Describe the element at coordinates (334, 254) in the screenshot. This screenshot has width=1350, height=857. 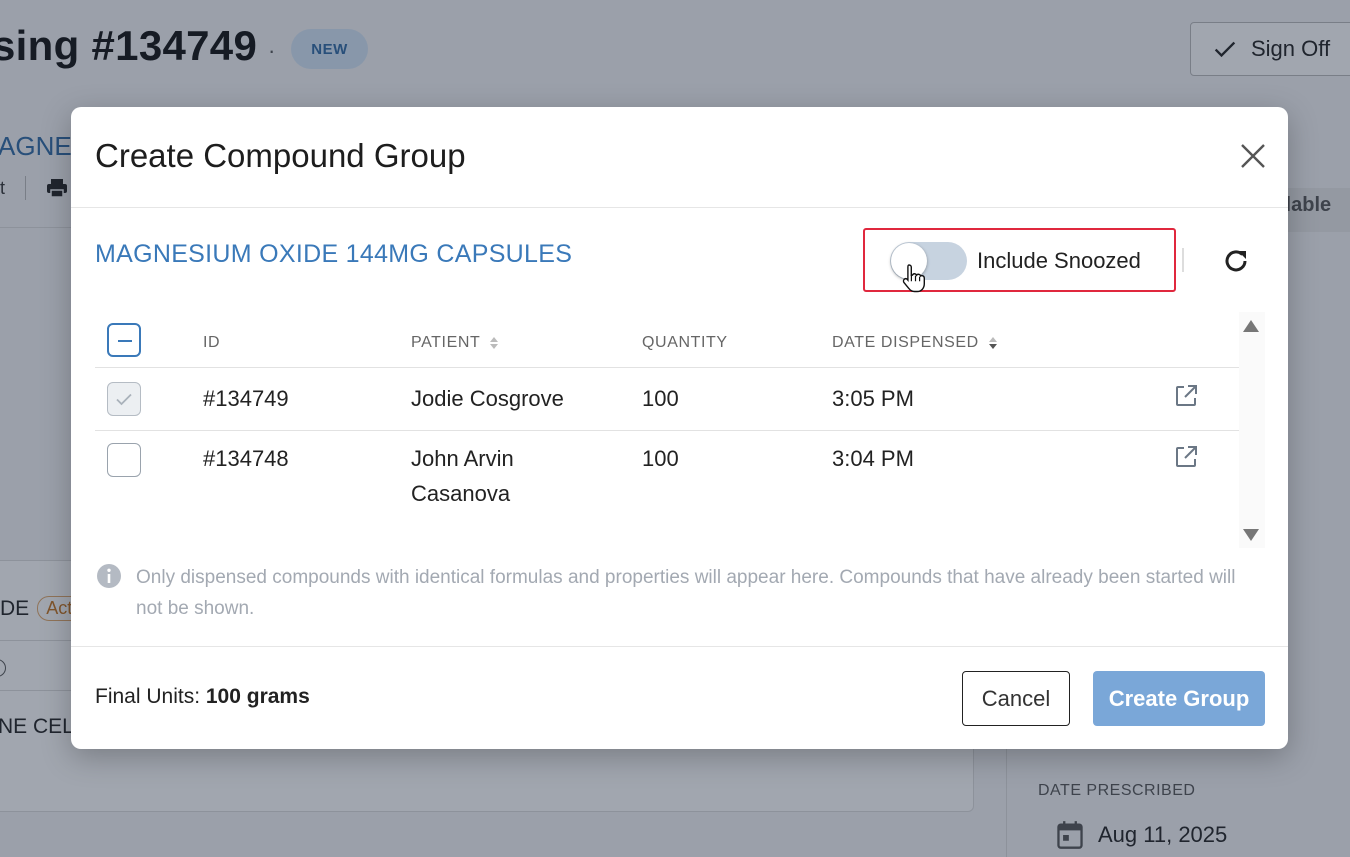
I see `drug-name: MAGNESIUM OXIDE 144MG CAPSULES` at that location.